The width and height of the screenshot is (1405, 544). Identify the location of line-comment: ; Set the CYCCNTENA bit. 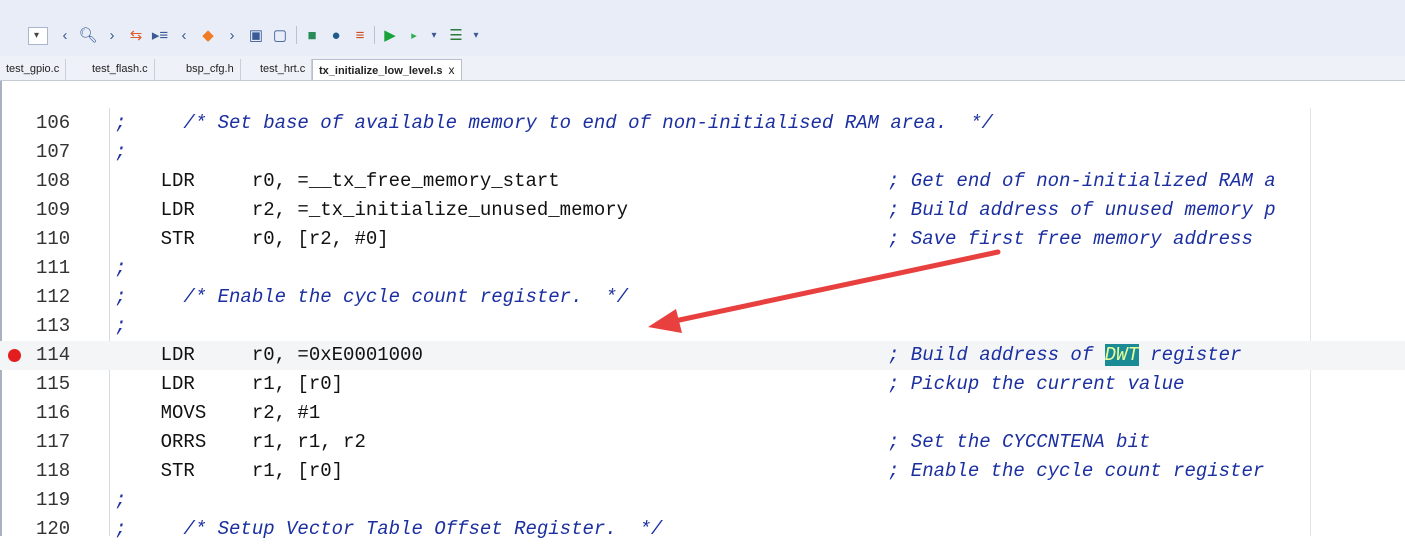
(1019, 442).